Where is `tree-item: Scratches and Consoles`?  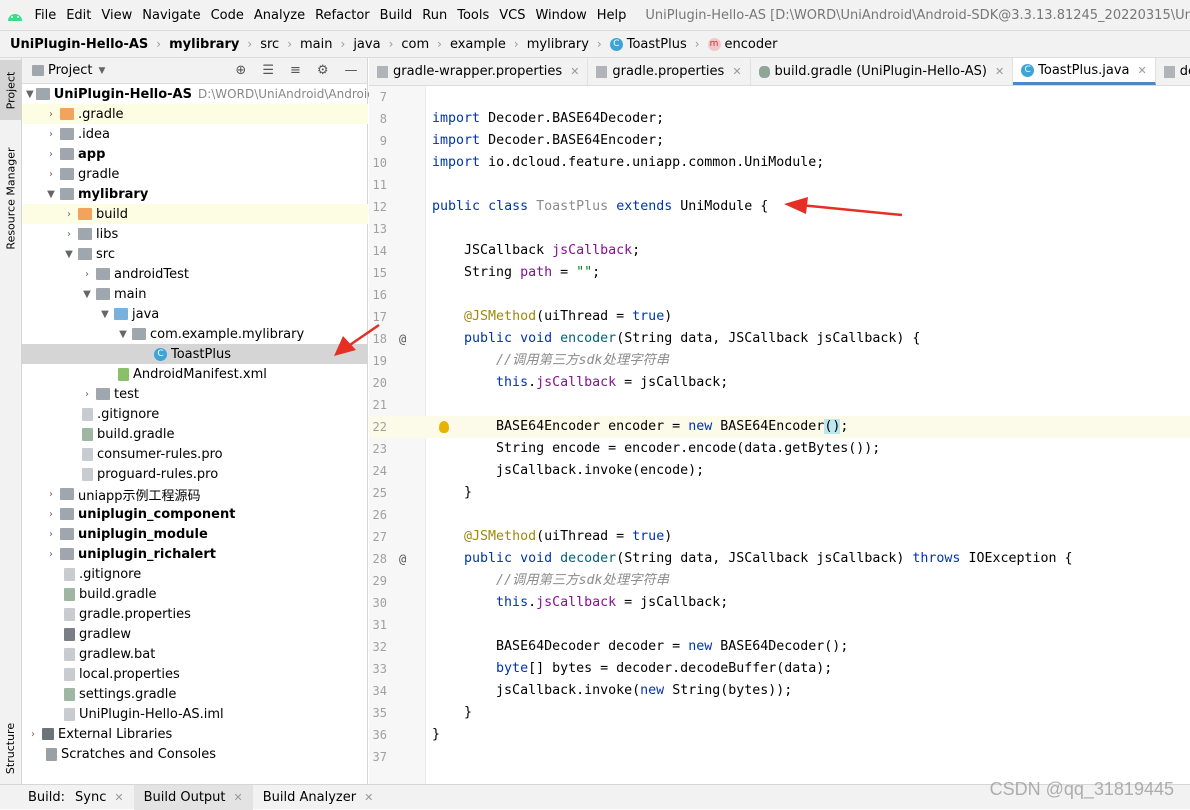
tree-item: Scratches and Consoles is located at coordinates (195, 754).